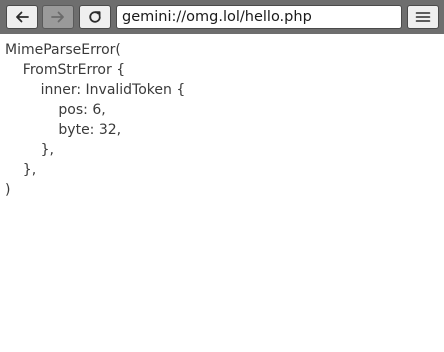 The width and height of the screenshot is (444, 352). I want to click on toolbar: gemini://omg.lol/hello.php, so click(222, 17).